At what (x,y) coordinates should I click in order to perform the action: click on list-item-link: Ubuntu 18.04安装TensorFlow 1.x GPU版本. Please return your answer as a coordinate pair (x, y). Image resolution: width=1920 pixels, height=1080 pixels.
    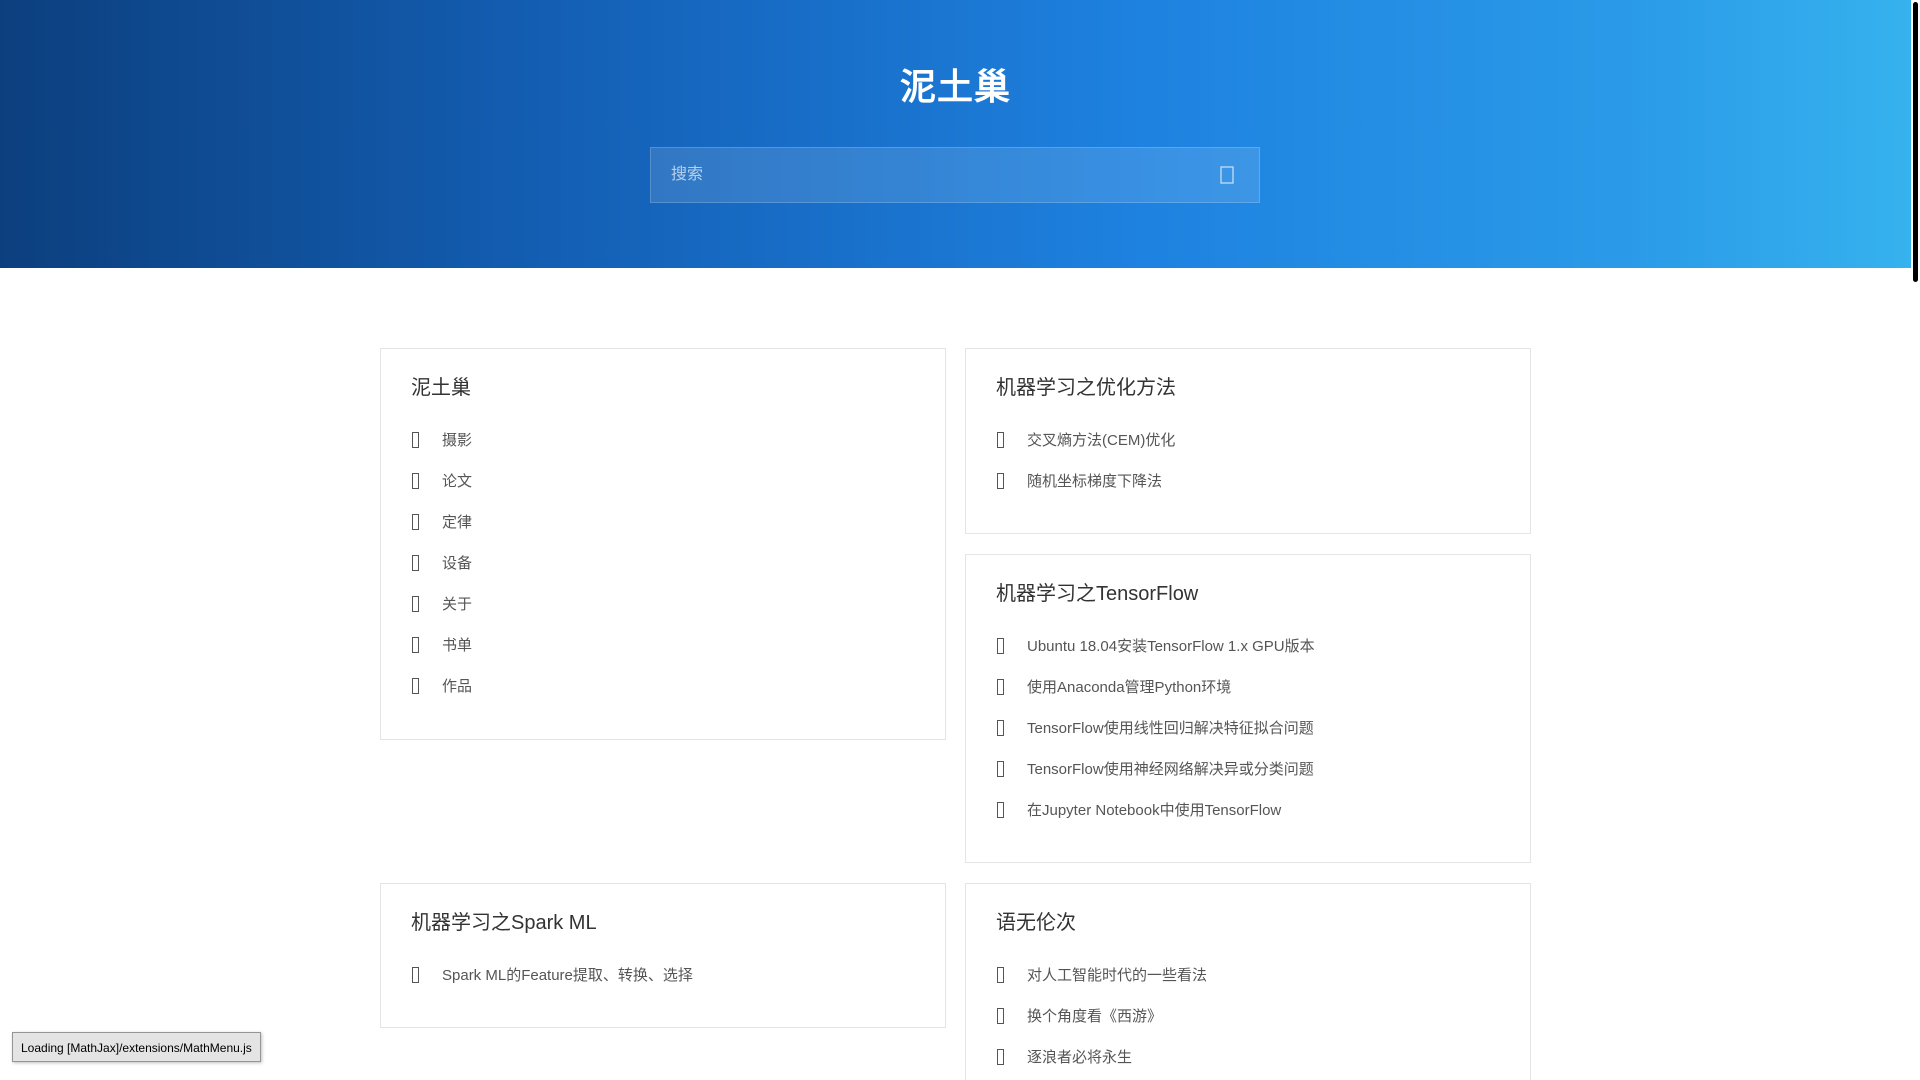
    Looking at the image, I should click on (1171, 645).